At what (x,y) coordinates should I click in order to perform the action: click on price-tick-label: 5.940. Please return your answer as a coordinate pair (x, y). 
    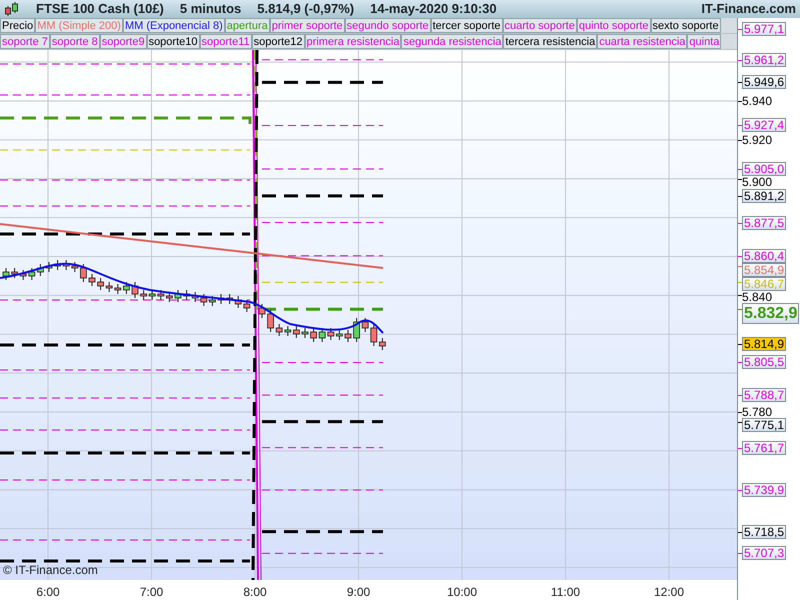
    Looking at the image, I should click on (757, 101).